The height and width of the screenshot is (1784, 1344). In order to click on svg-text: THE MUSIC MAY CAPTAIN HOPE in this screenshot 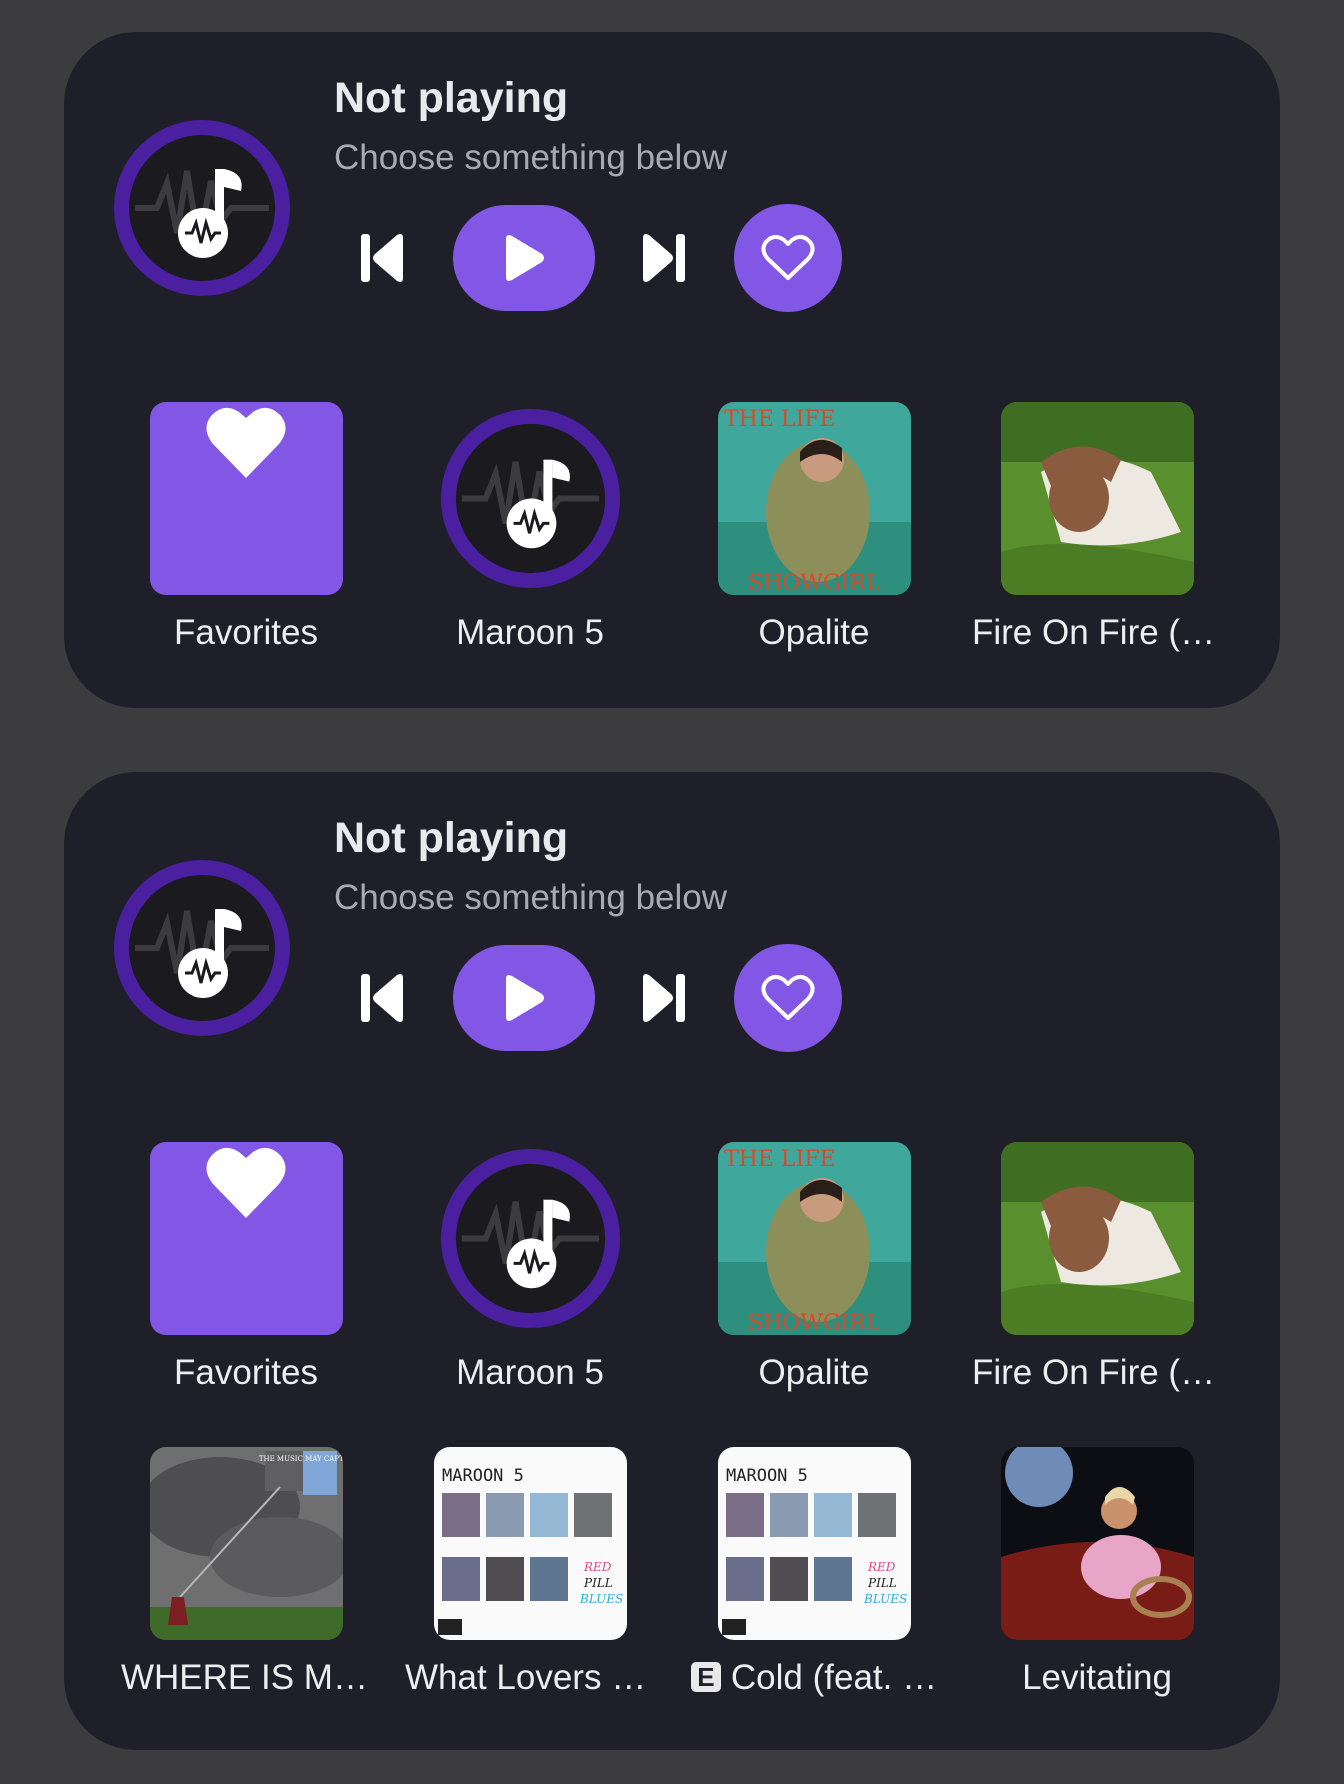, I will do `click(300, 1459)`.